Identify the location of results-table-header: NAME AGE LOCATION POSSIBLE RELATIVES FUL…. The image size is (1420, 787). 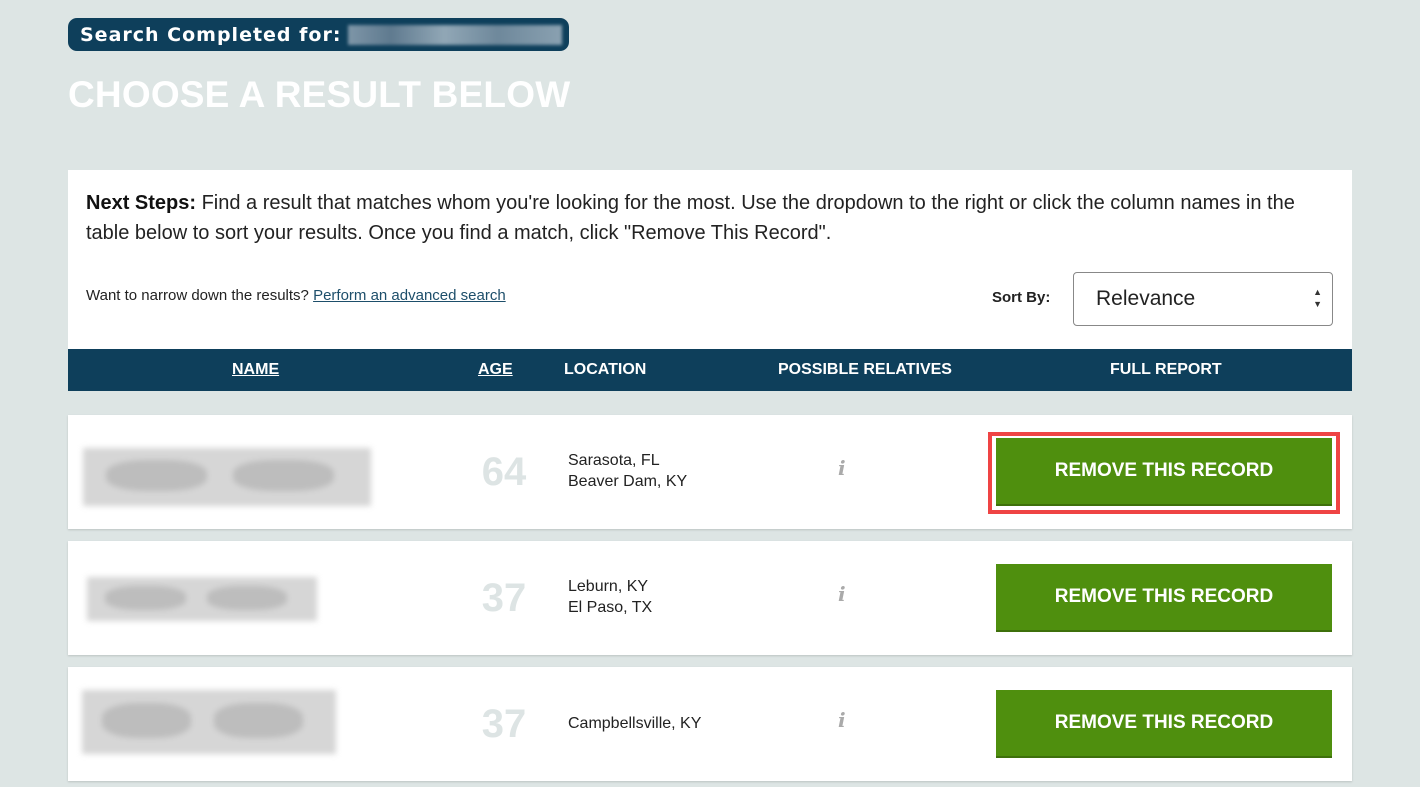
(710, 370).